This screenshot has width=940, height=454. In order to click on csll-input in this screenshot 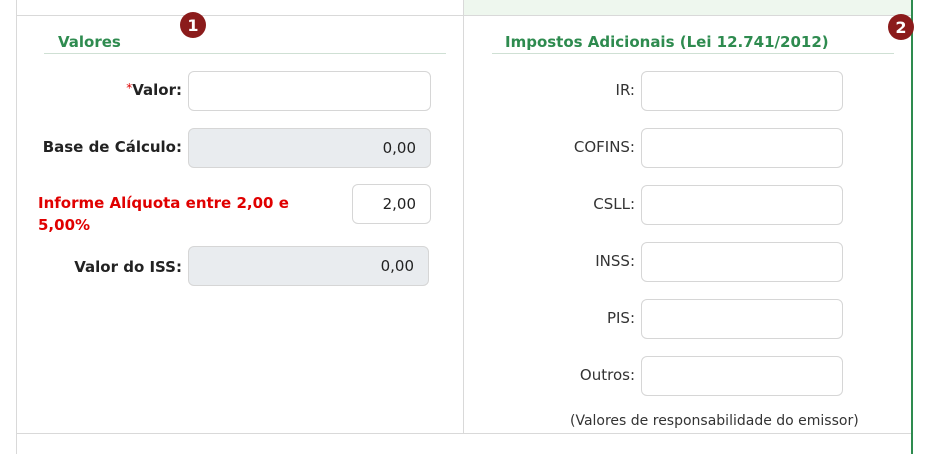, I will do `click(742, 205)`.